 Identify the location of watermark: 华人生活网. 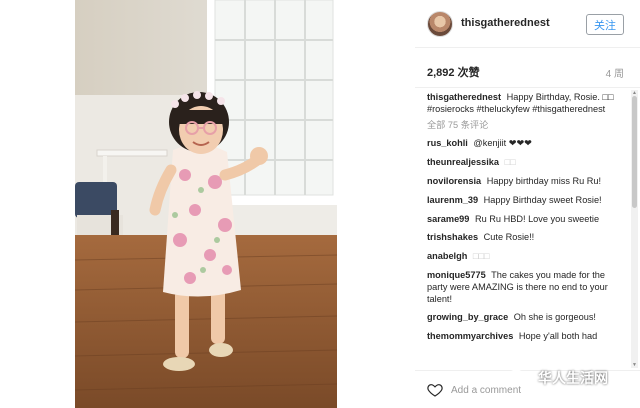
(558, 378).